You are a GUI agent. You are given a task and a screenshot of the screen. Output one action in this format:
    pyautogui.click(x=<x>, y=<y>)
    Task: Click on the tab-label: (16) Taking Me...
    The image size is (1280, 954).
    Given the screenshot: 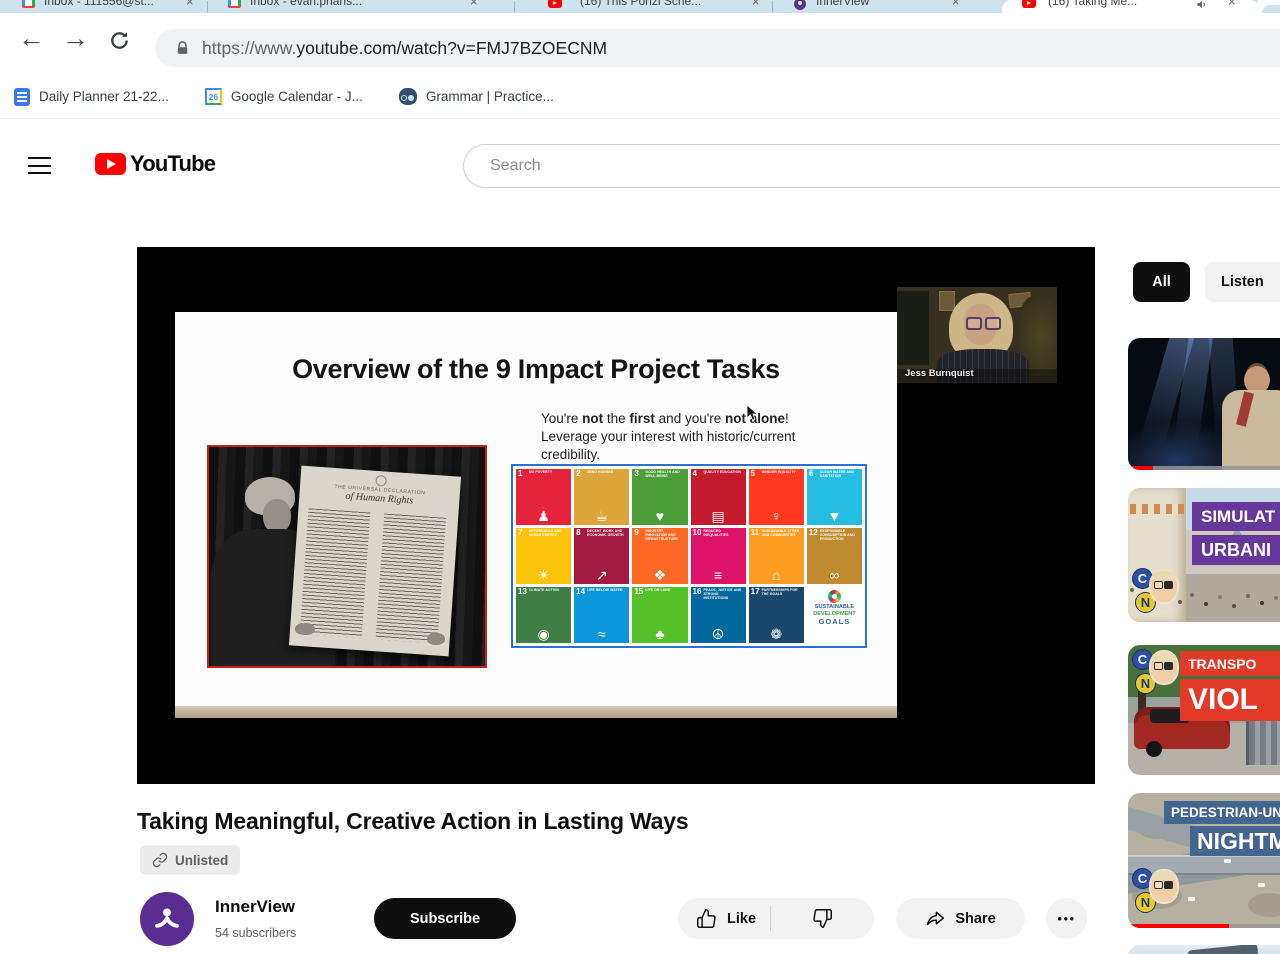 What is the action you would take?
    pyautogui.click(x=1092, y=4)
    